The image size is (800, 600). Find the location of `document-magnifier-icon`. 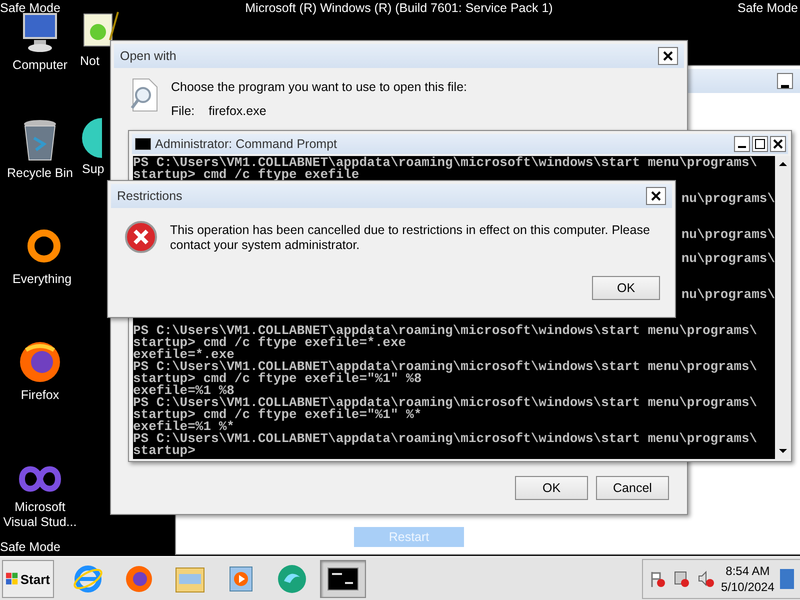

document-magnifier-icon is located at coordinates (144, 95).